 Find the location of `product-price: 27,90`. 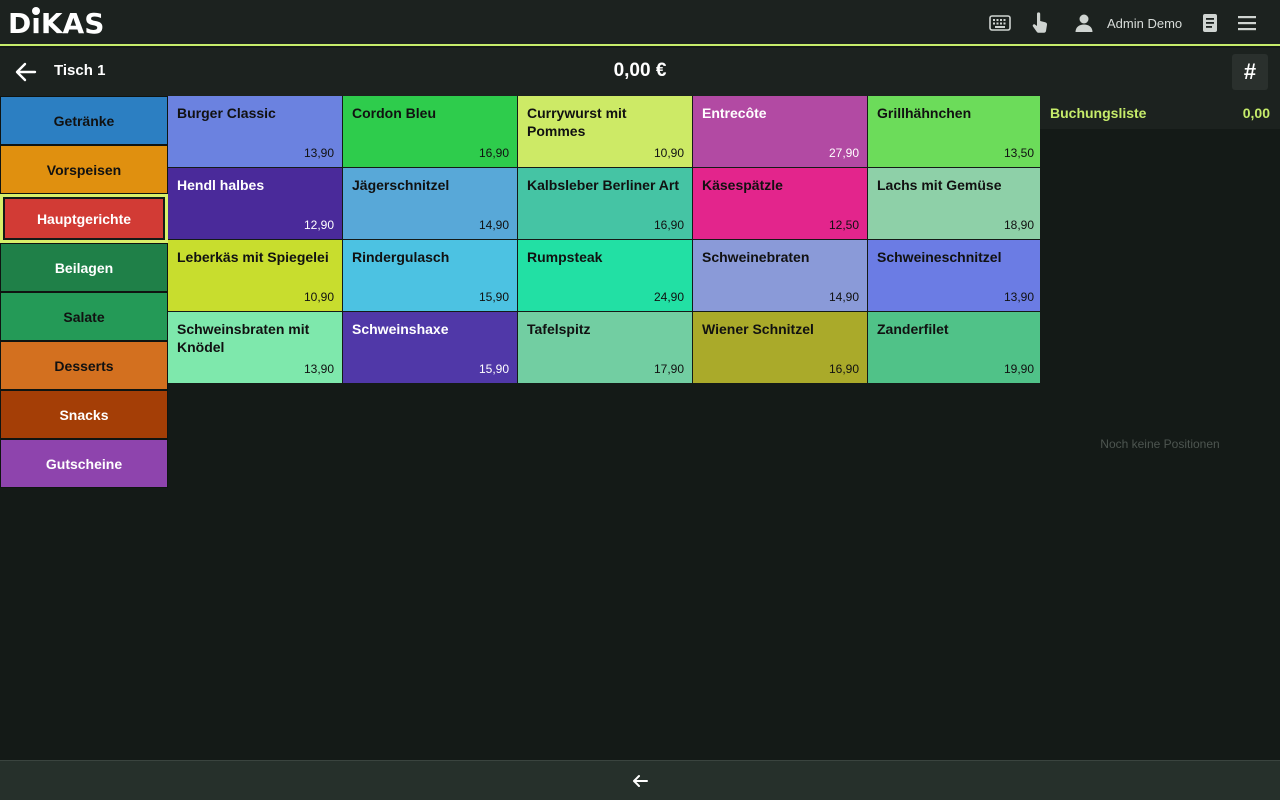

product-price: 27,90 is located at coordinates (843, 153).